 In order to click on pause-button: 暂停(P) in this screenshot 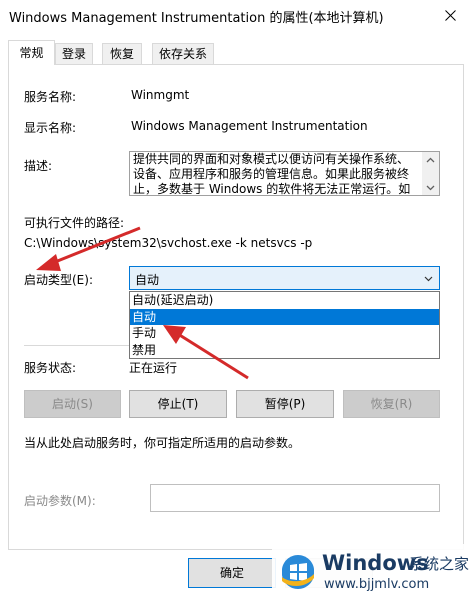, I will do `click(285, 404)`.